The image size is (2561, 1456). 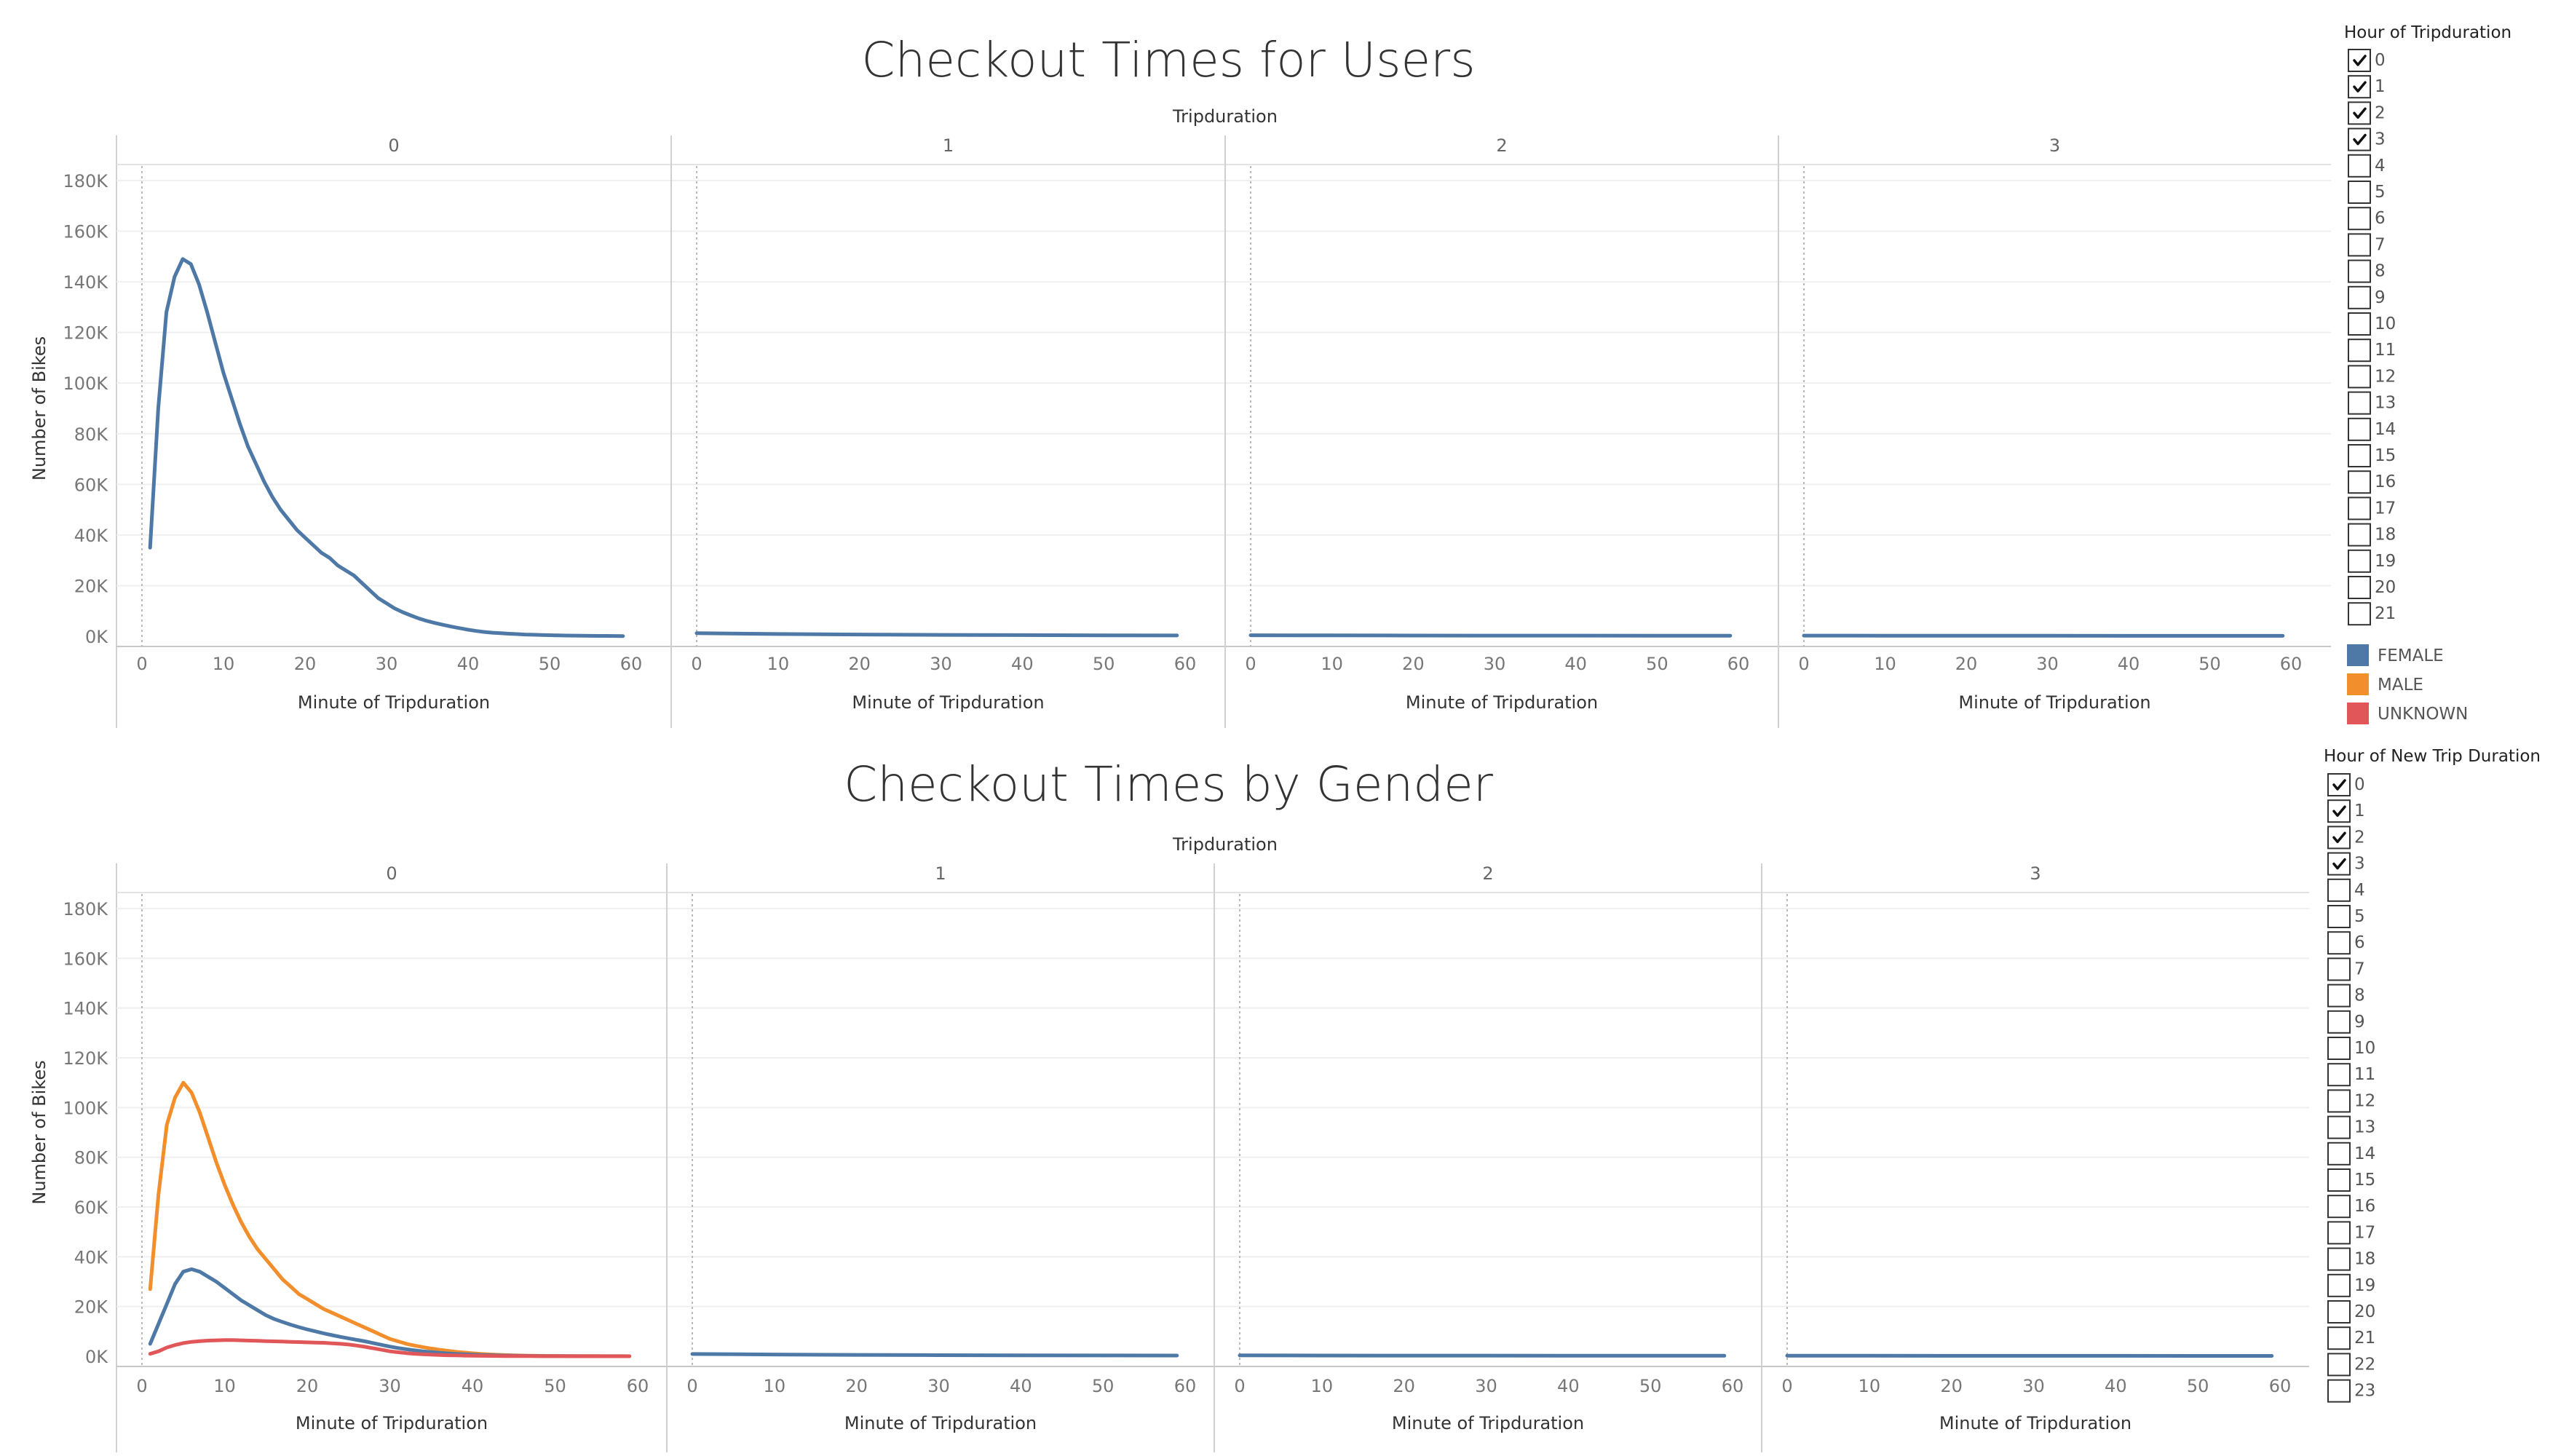 What do you see at coordinates (2364, 1100) in the screenshot?
I see `filter-item-label: 12` at bounding box center [2364, 1100].